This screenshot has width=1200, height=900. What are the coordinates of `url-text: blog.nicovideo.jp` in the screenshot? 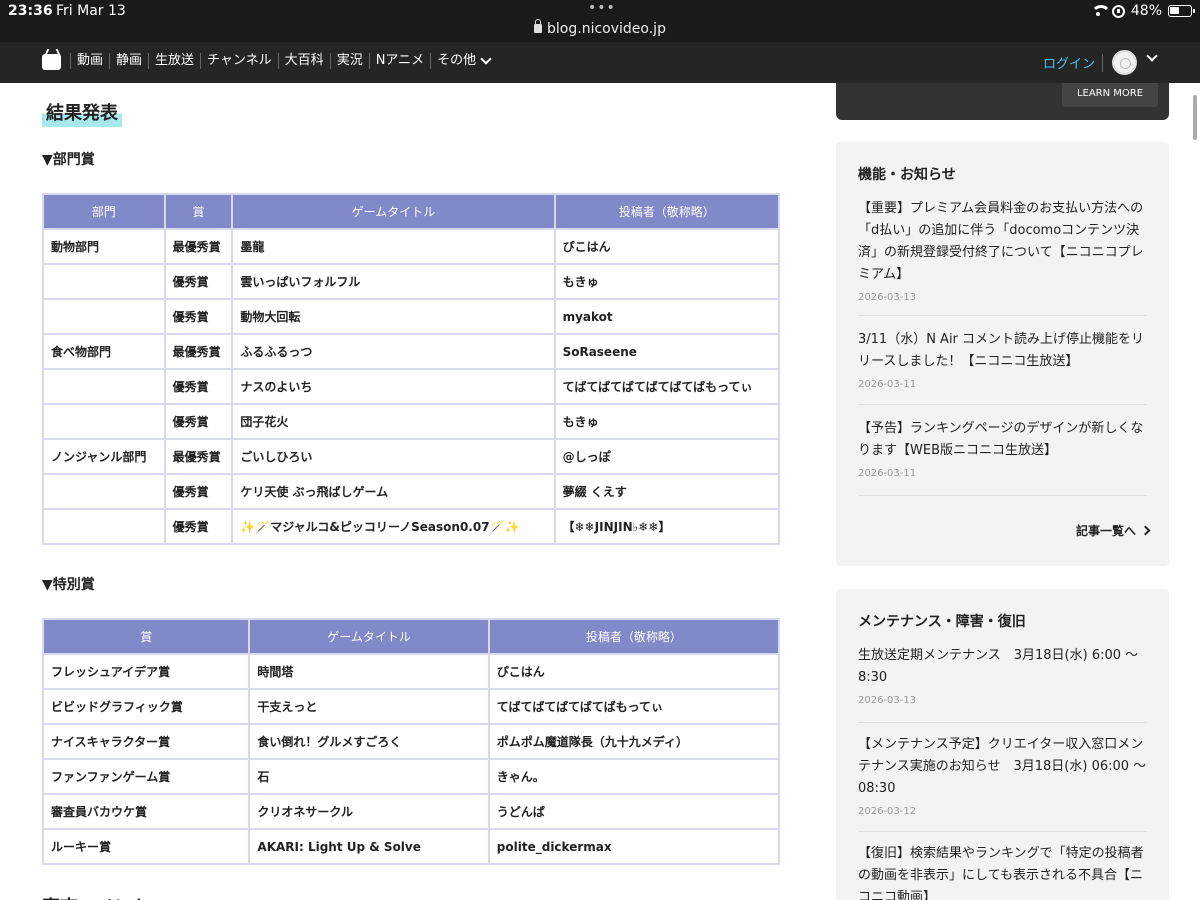 It's located at (606, 29).